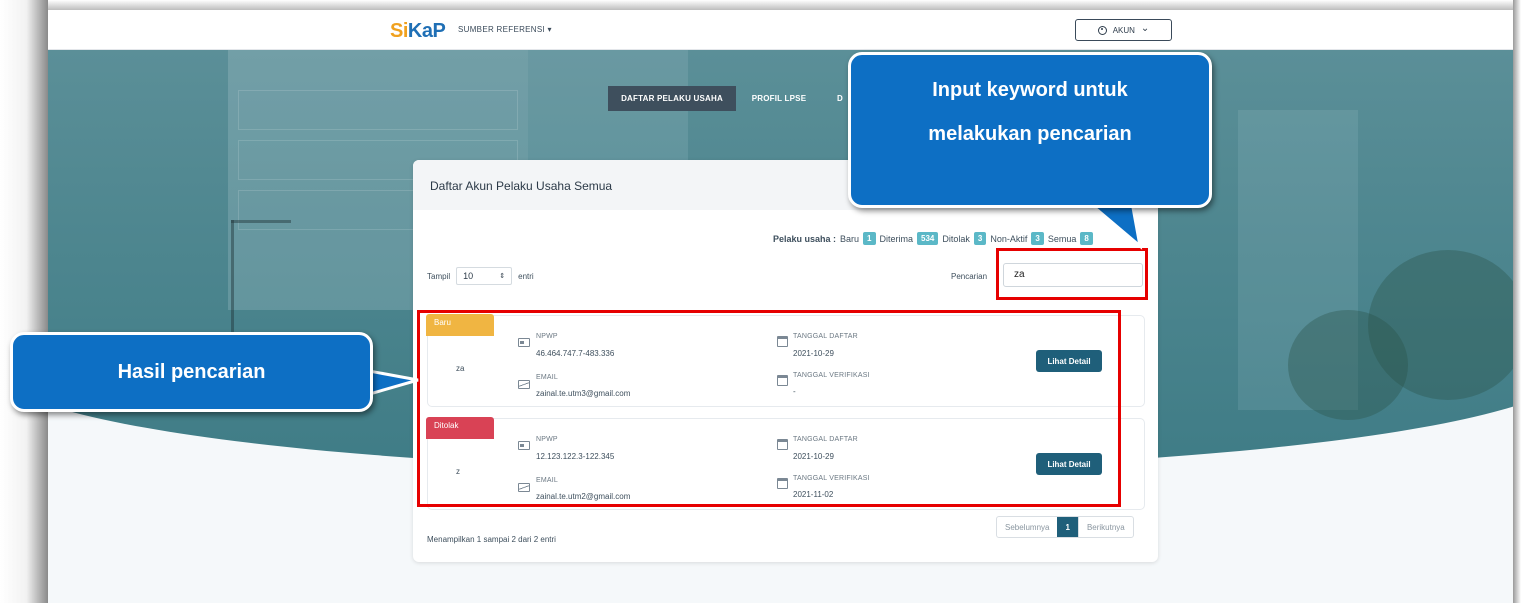  Describe the element at coordinates (502, 276) in the screenshot. I see `sort-arrows-icon: ⇕` at that location.